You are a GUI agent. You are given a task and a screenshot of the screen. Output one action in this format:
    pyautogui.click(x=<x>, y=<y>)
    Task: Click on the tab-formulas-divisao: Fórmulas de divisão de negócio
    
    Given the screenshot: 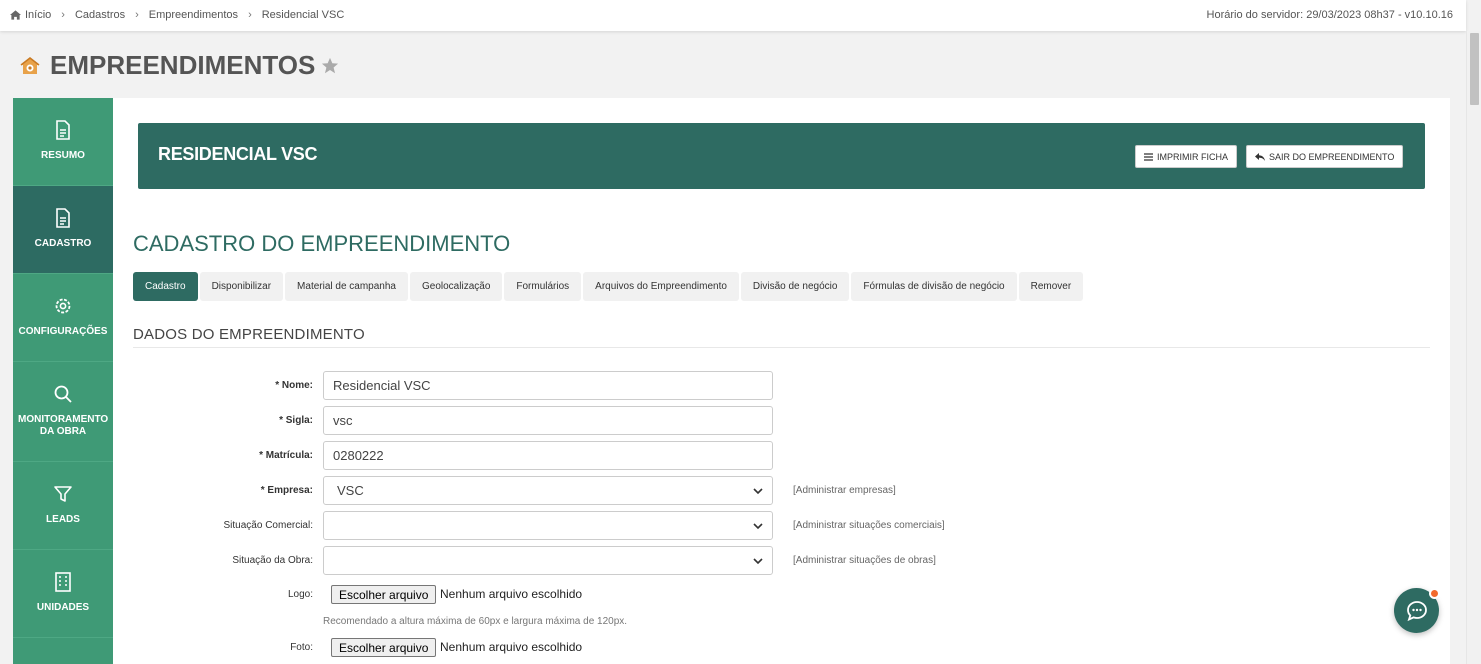 What is the action you would take?
    pyautogui.click(x=934, y=286)
    